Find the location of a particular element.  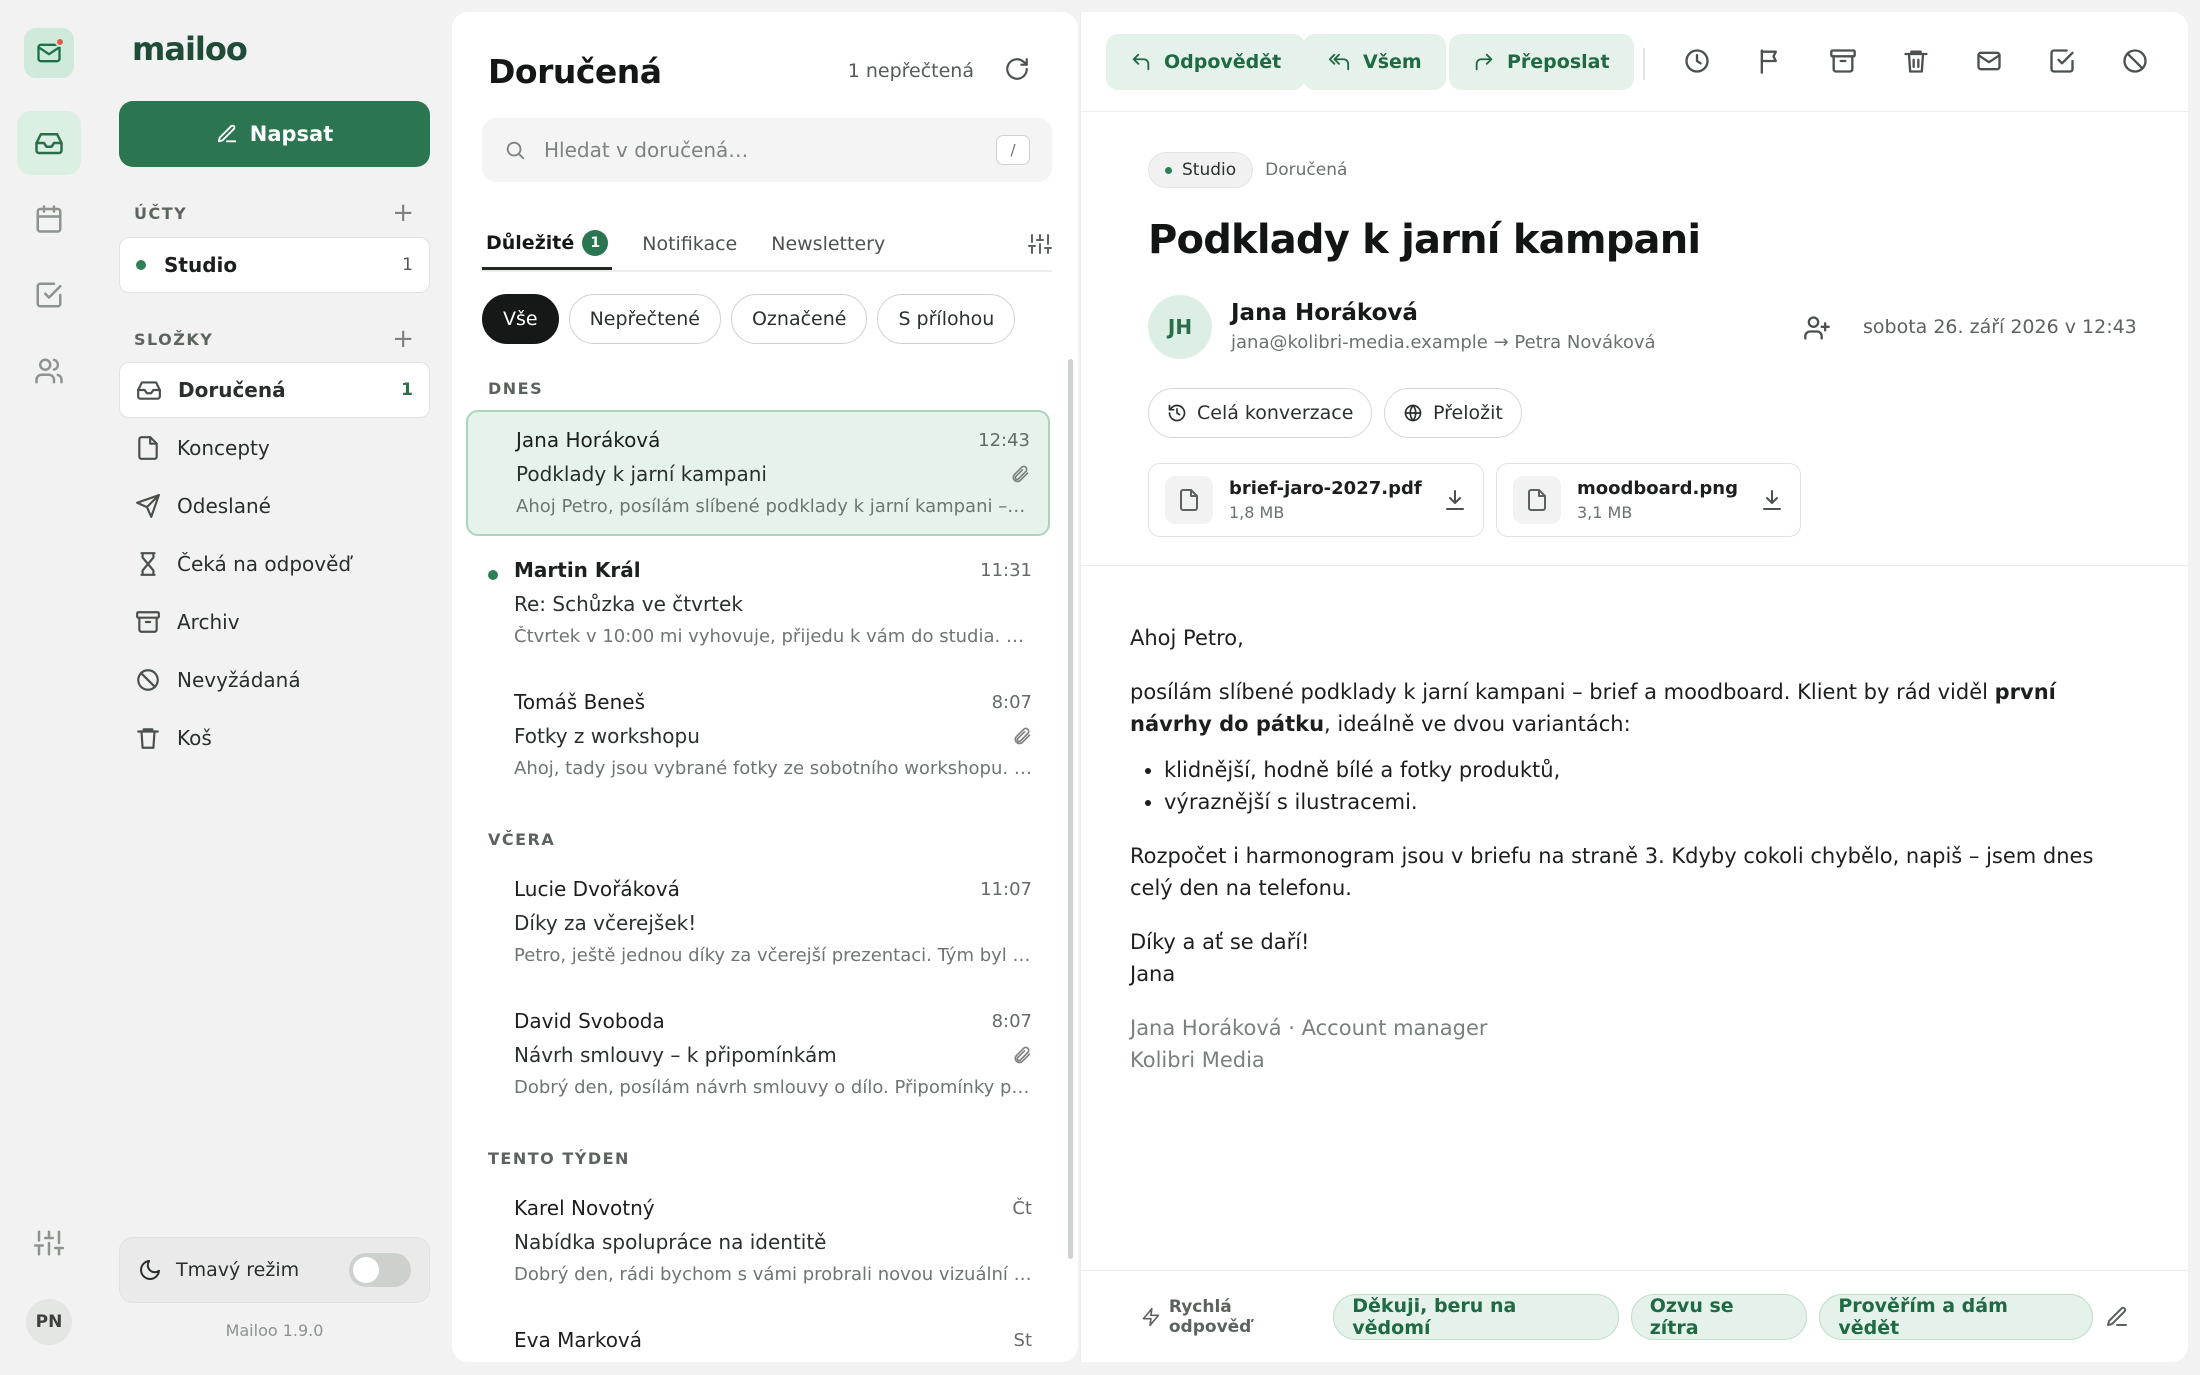

message-date: sobota 26. září 2026 v 12:43 is located at coordinates (2000, 327).